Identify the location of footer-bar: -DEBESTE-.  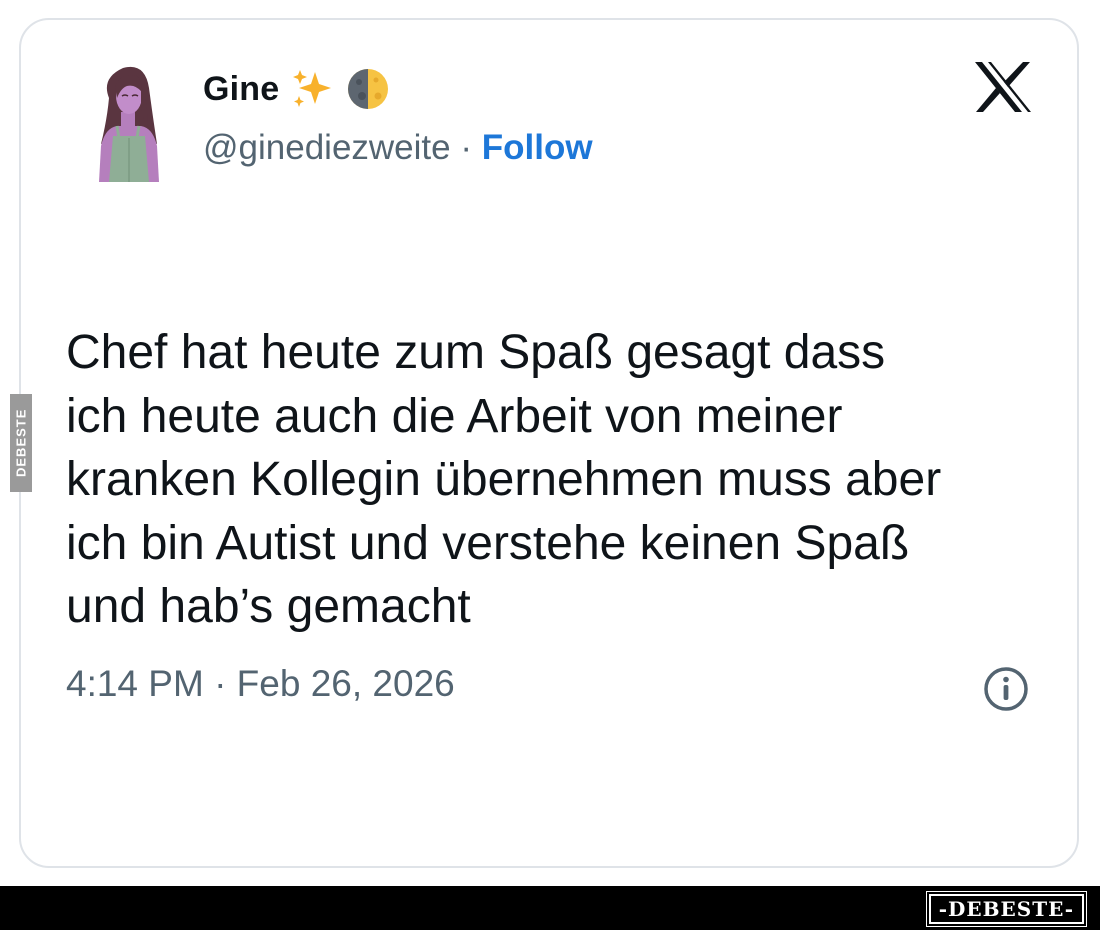
(550, 908).